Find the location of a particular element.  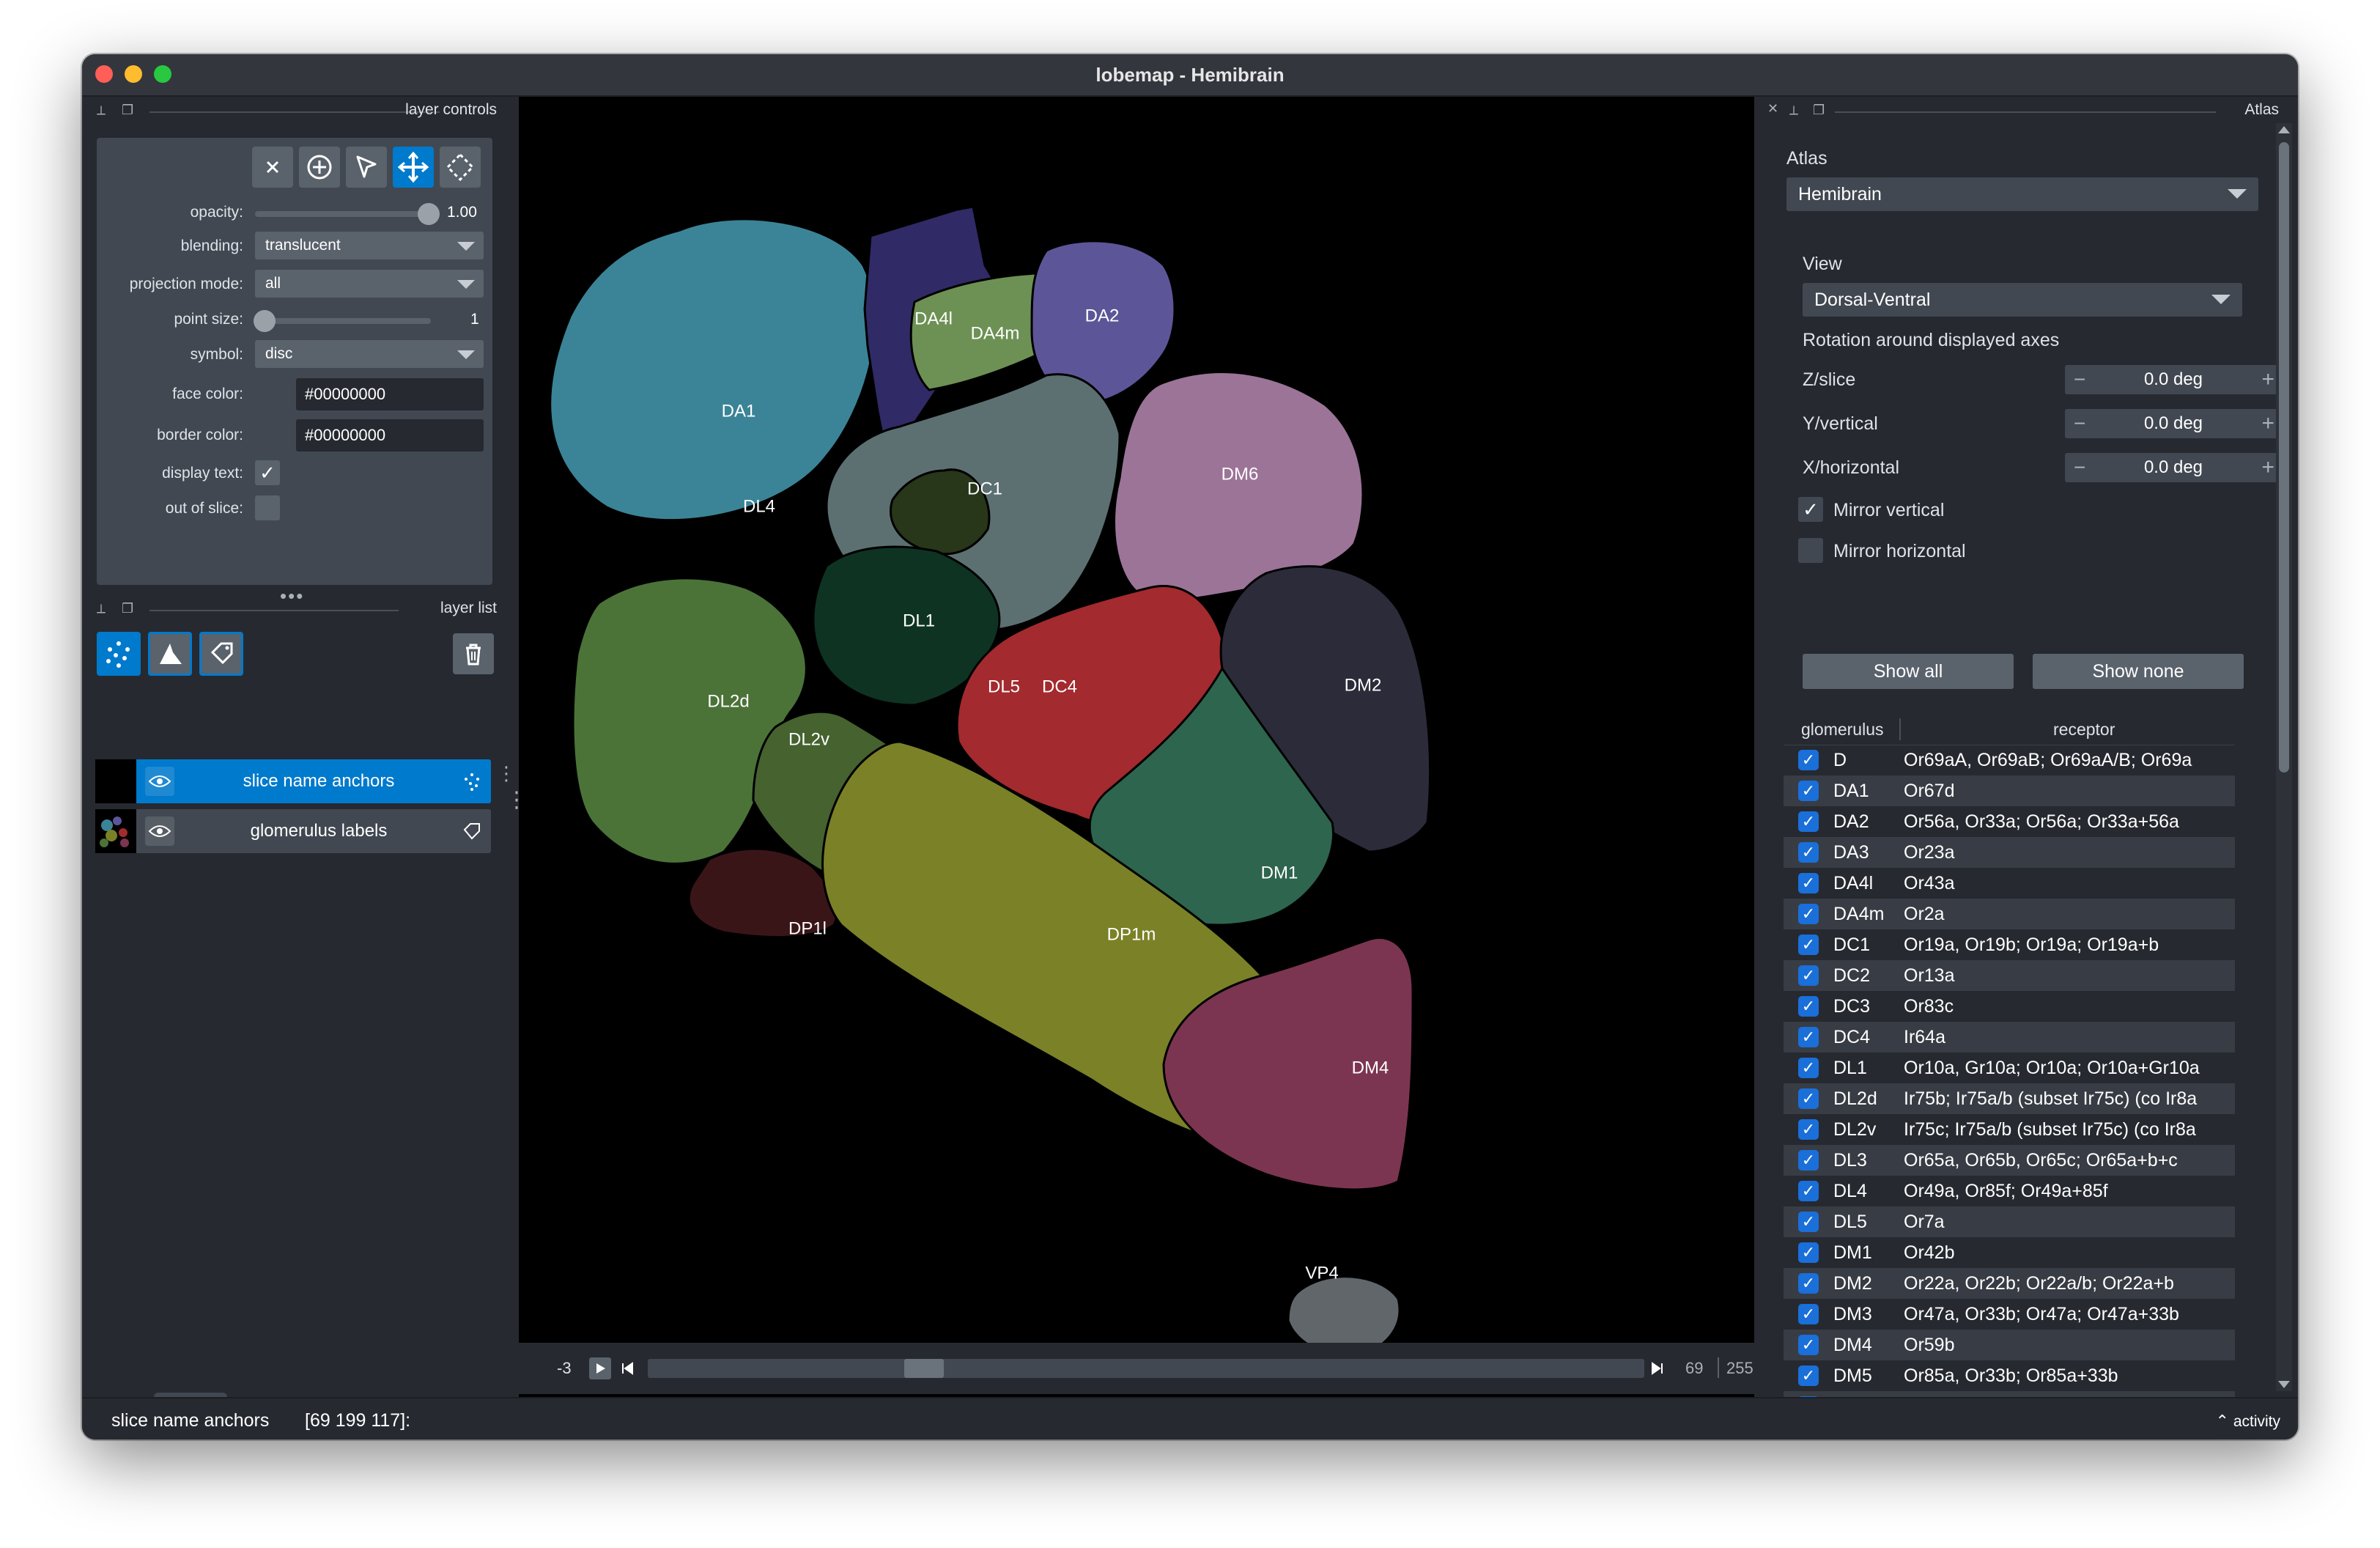

new-shapes-layer-button is located at coordinates (170, 654).